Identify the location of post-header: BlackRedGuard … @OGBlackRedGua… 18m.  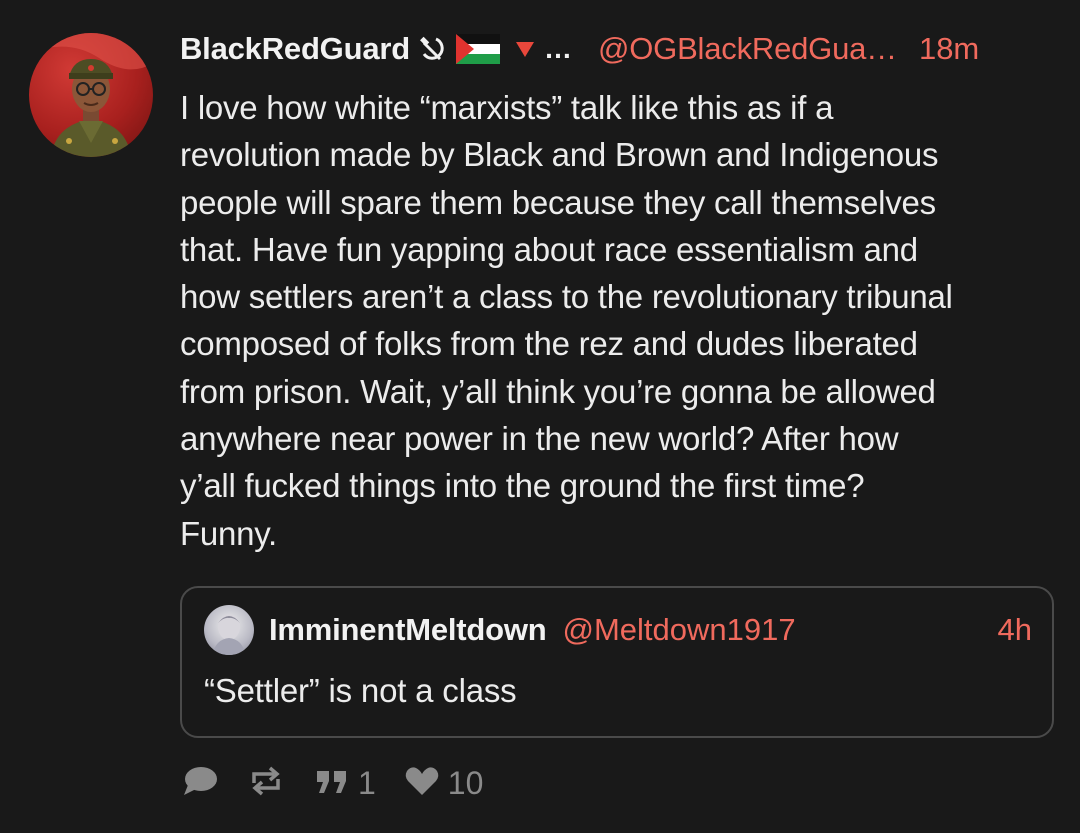
(620, 49).